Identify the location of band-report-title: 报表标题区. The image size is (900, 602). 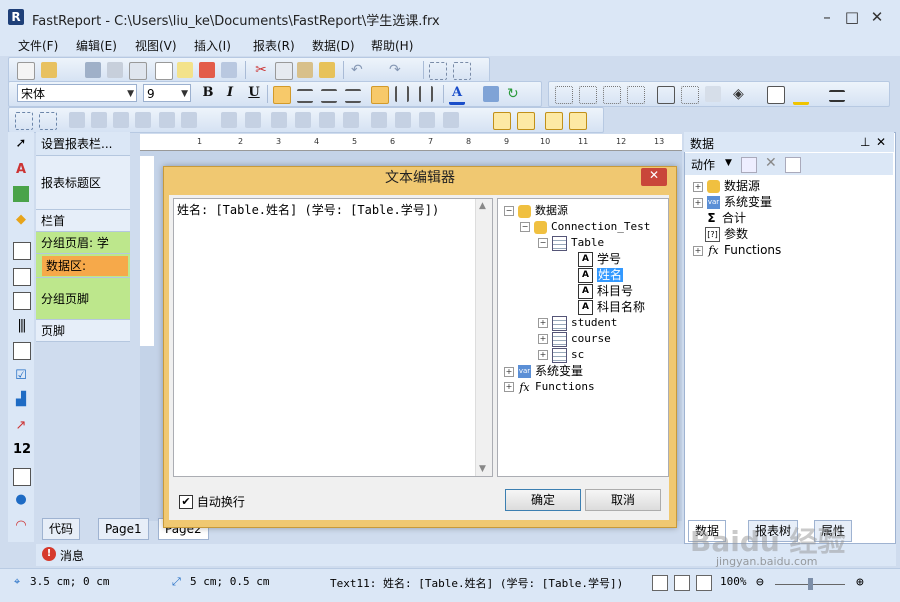
(83, 183).